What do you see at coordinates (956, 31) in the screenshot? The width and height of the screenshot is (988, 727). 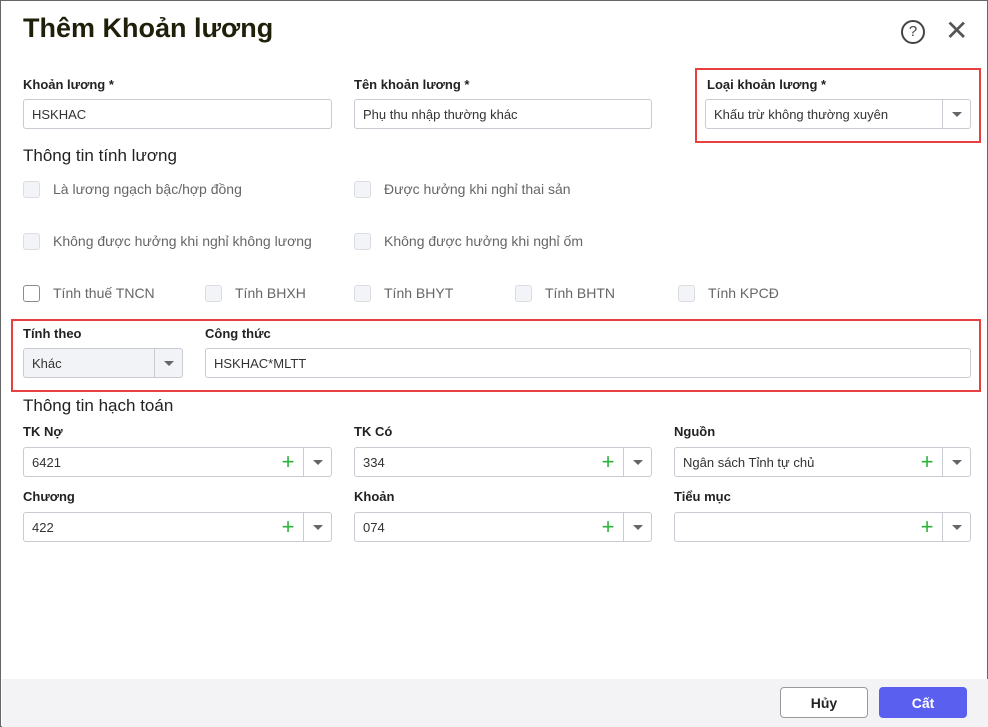 I see `close-icon: ✕` at bounding box center [956, 31].